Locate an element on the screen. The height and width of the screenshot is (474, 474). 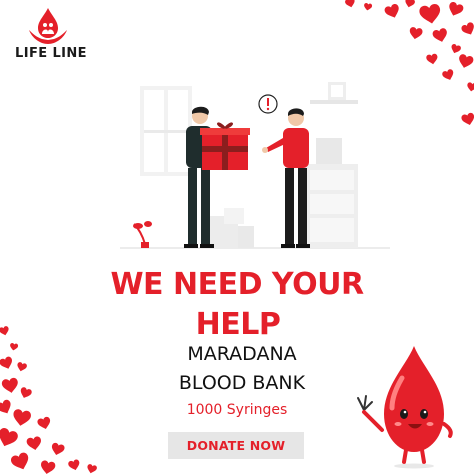
blood-drop-mascot-icon is located at coordinates (405, 407).